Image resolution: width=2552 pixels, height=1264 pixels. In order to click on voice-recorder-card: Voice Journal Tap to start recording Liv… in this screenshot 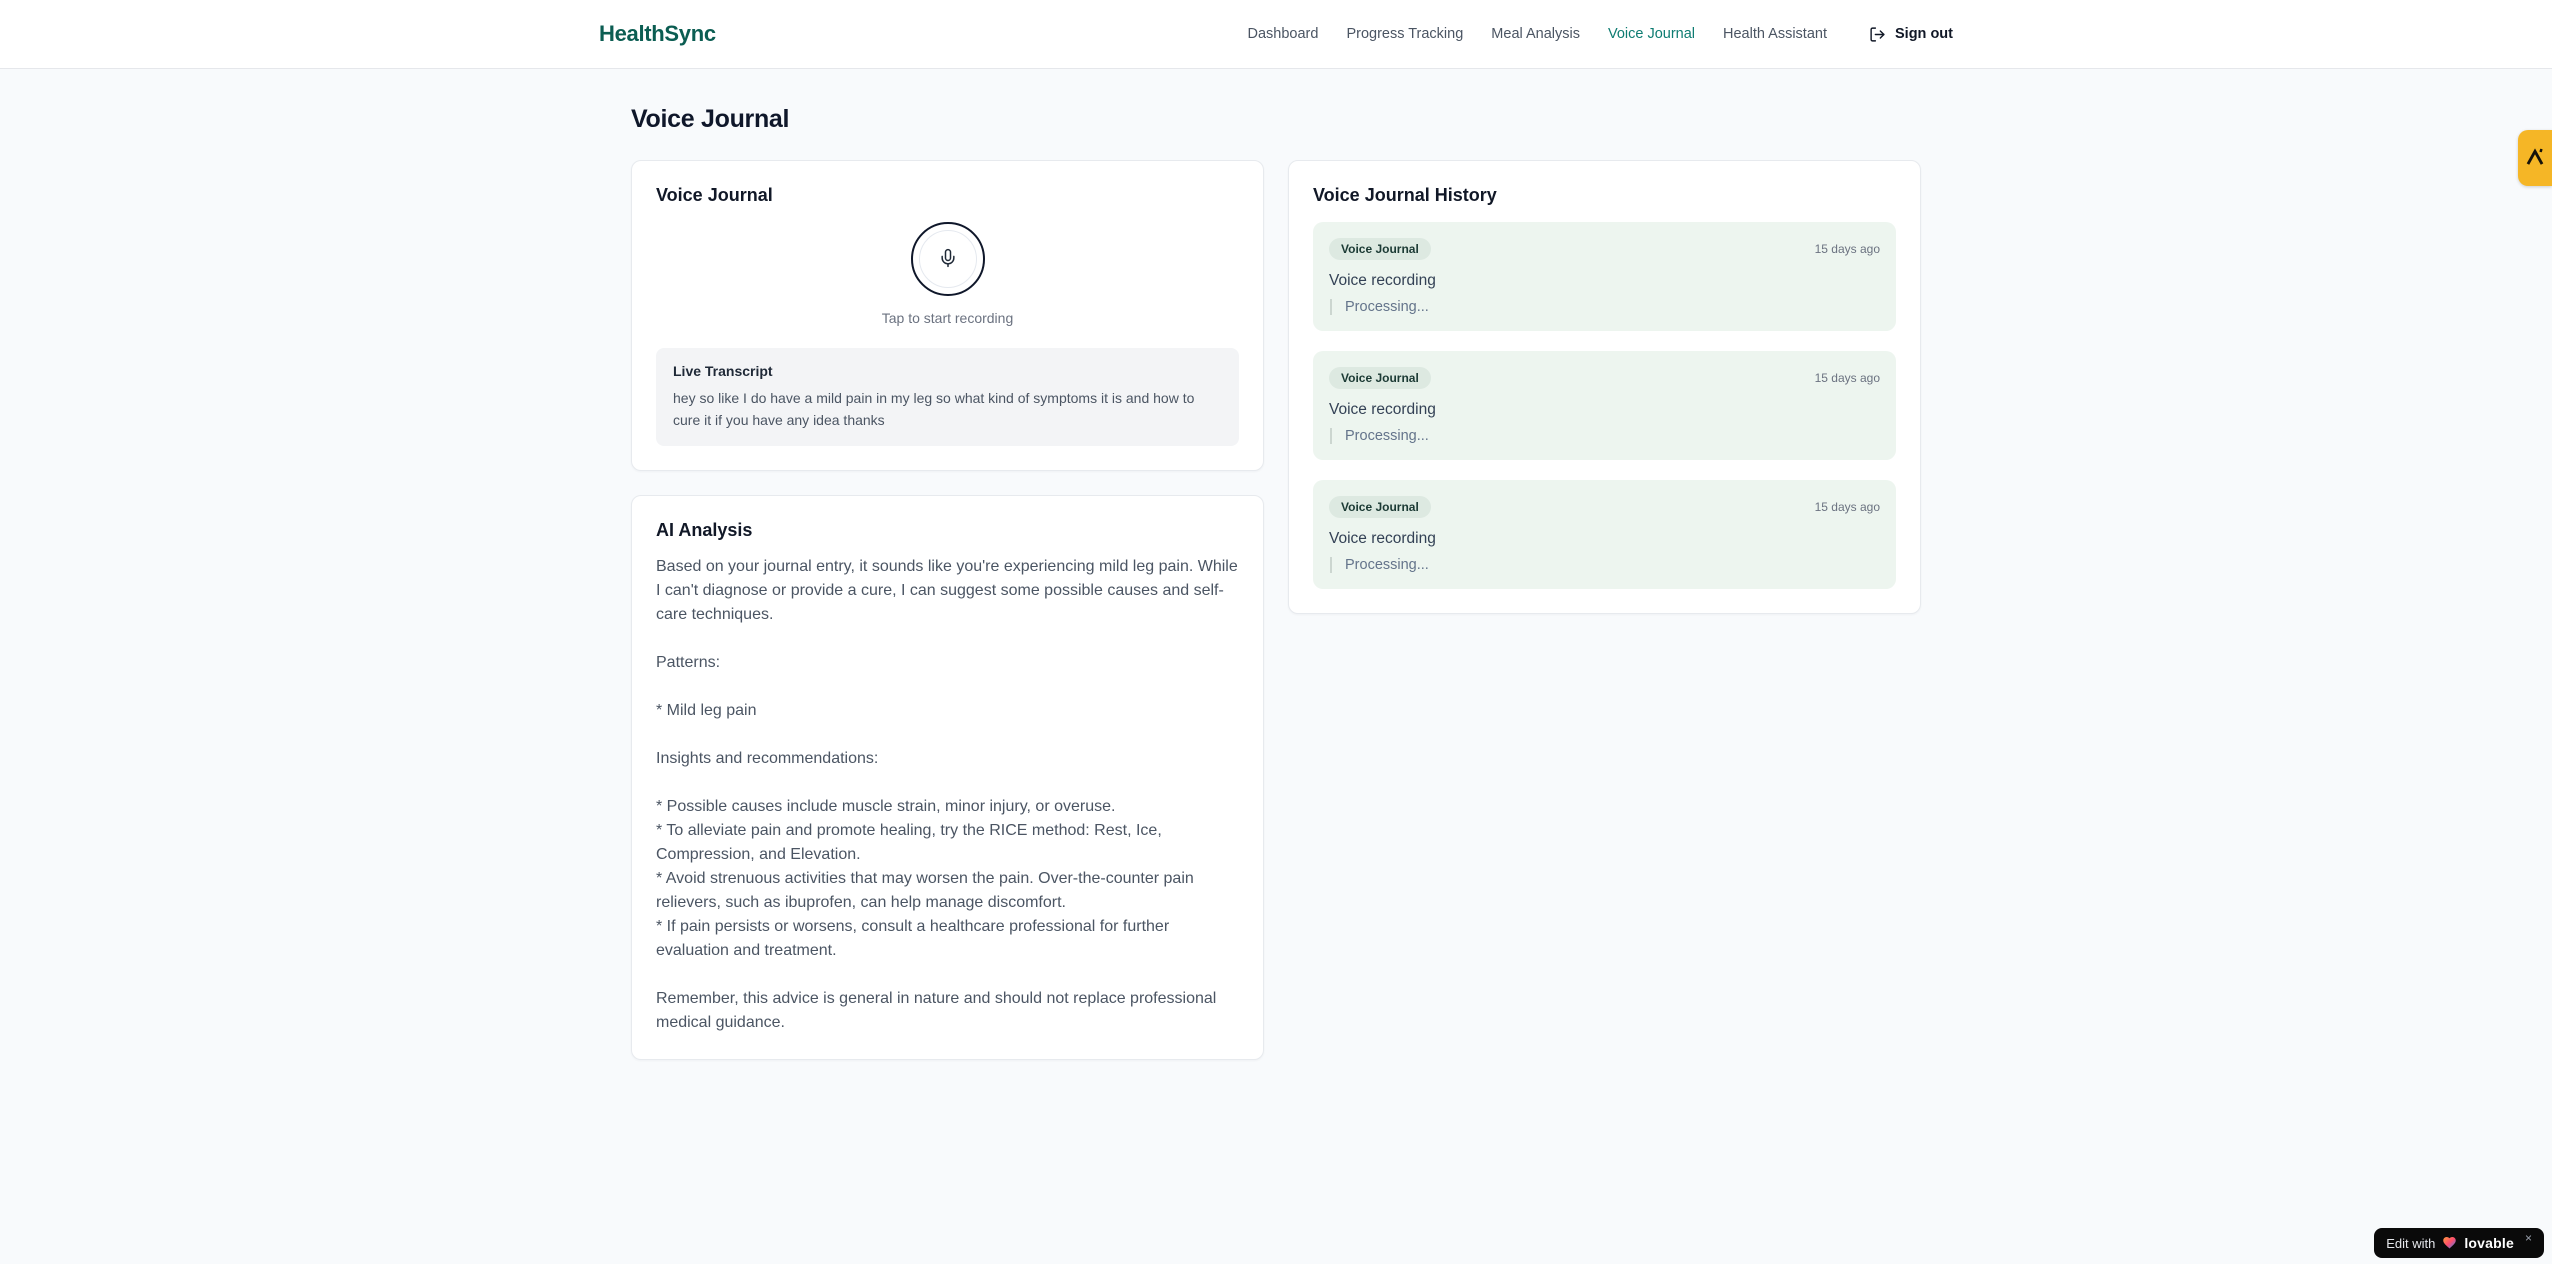, I will do `click(947, 316)`.